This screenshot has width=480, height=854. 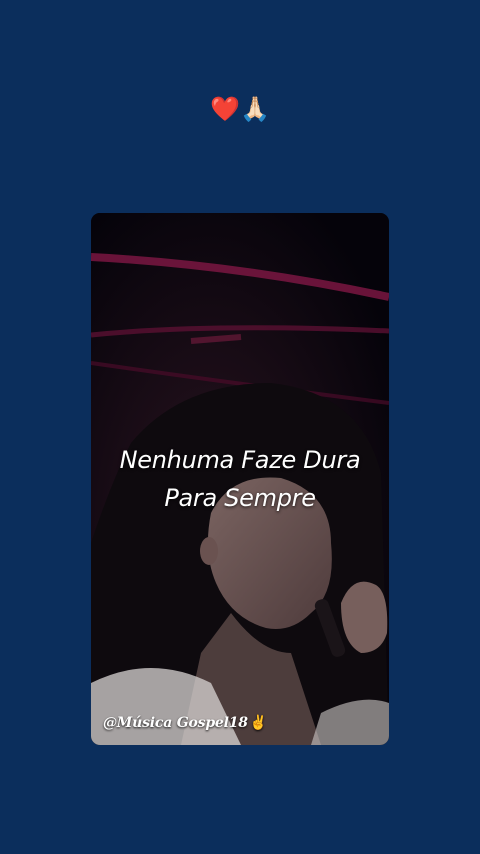 I want to click on caption-line-2: Para Sempre, so click(x=240, y=498).